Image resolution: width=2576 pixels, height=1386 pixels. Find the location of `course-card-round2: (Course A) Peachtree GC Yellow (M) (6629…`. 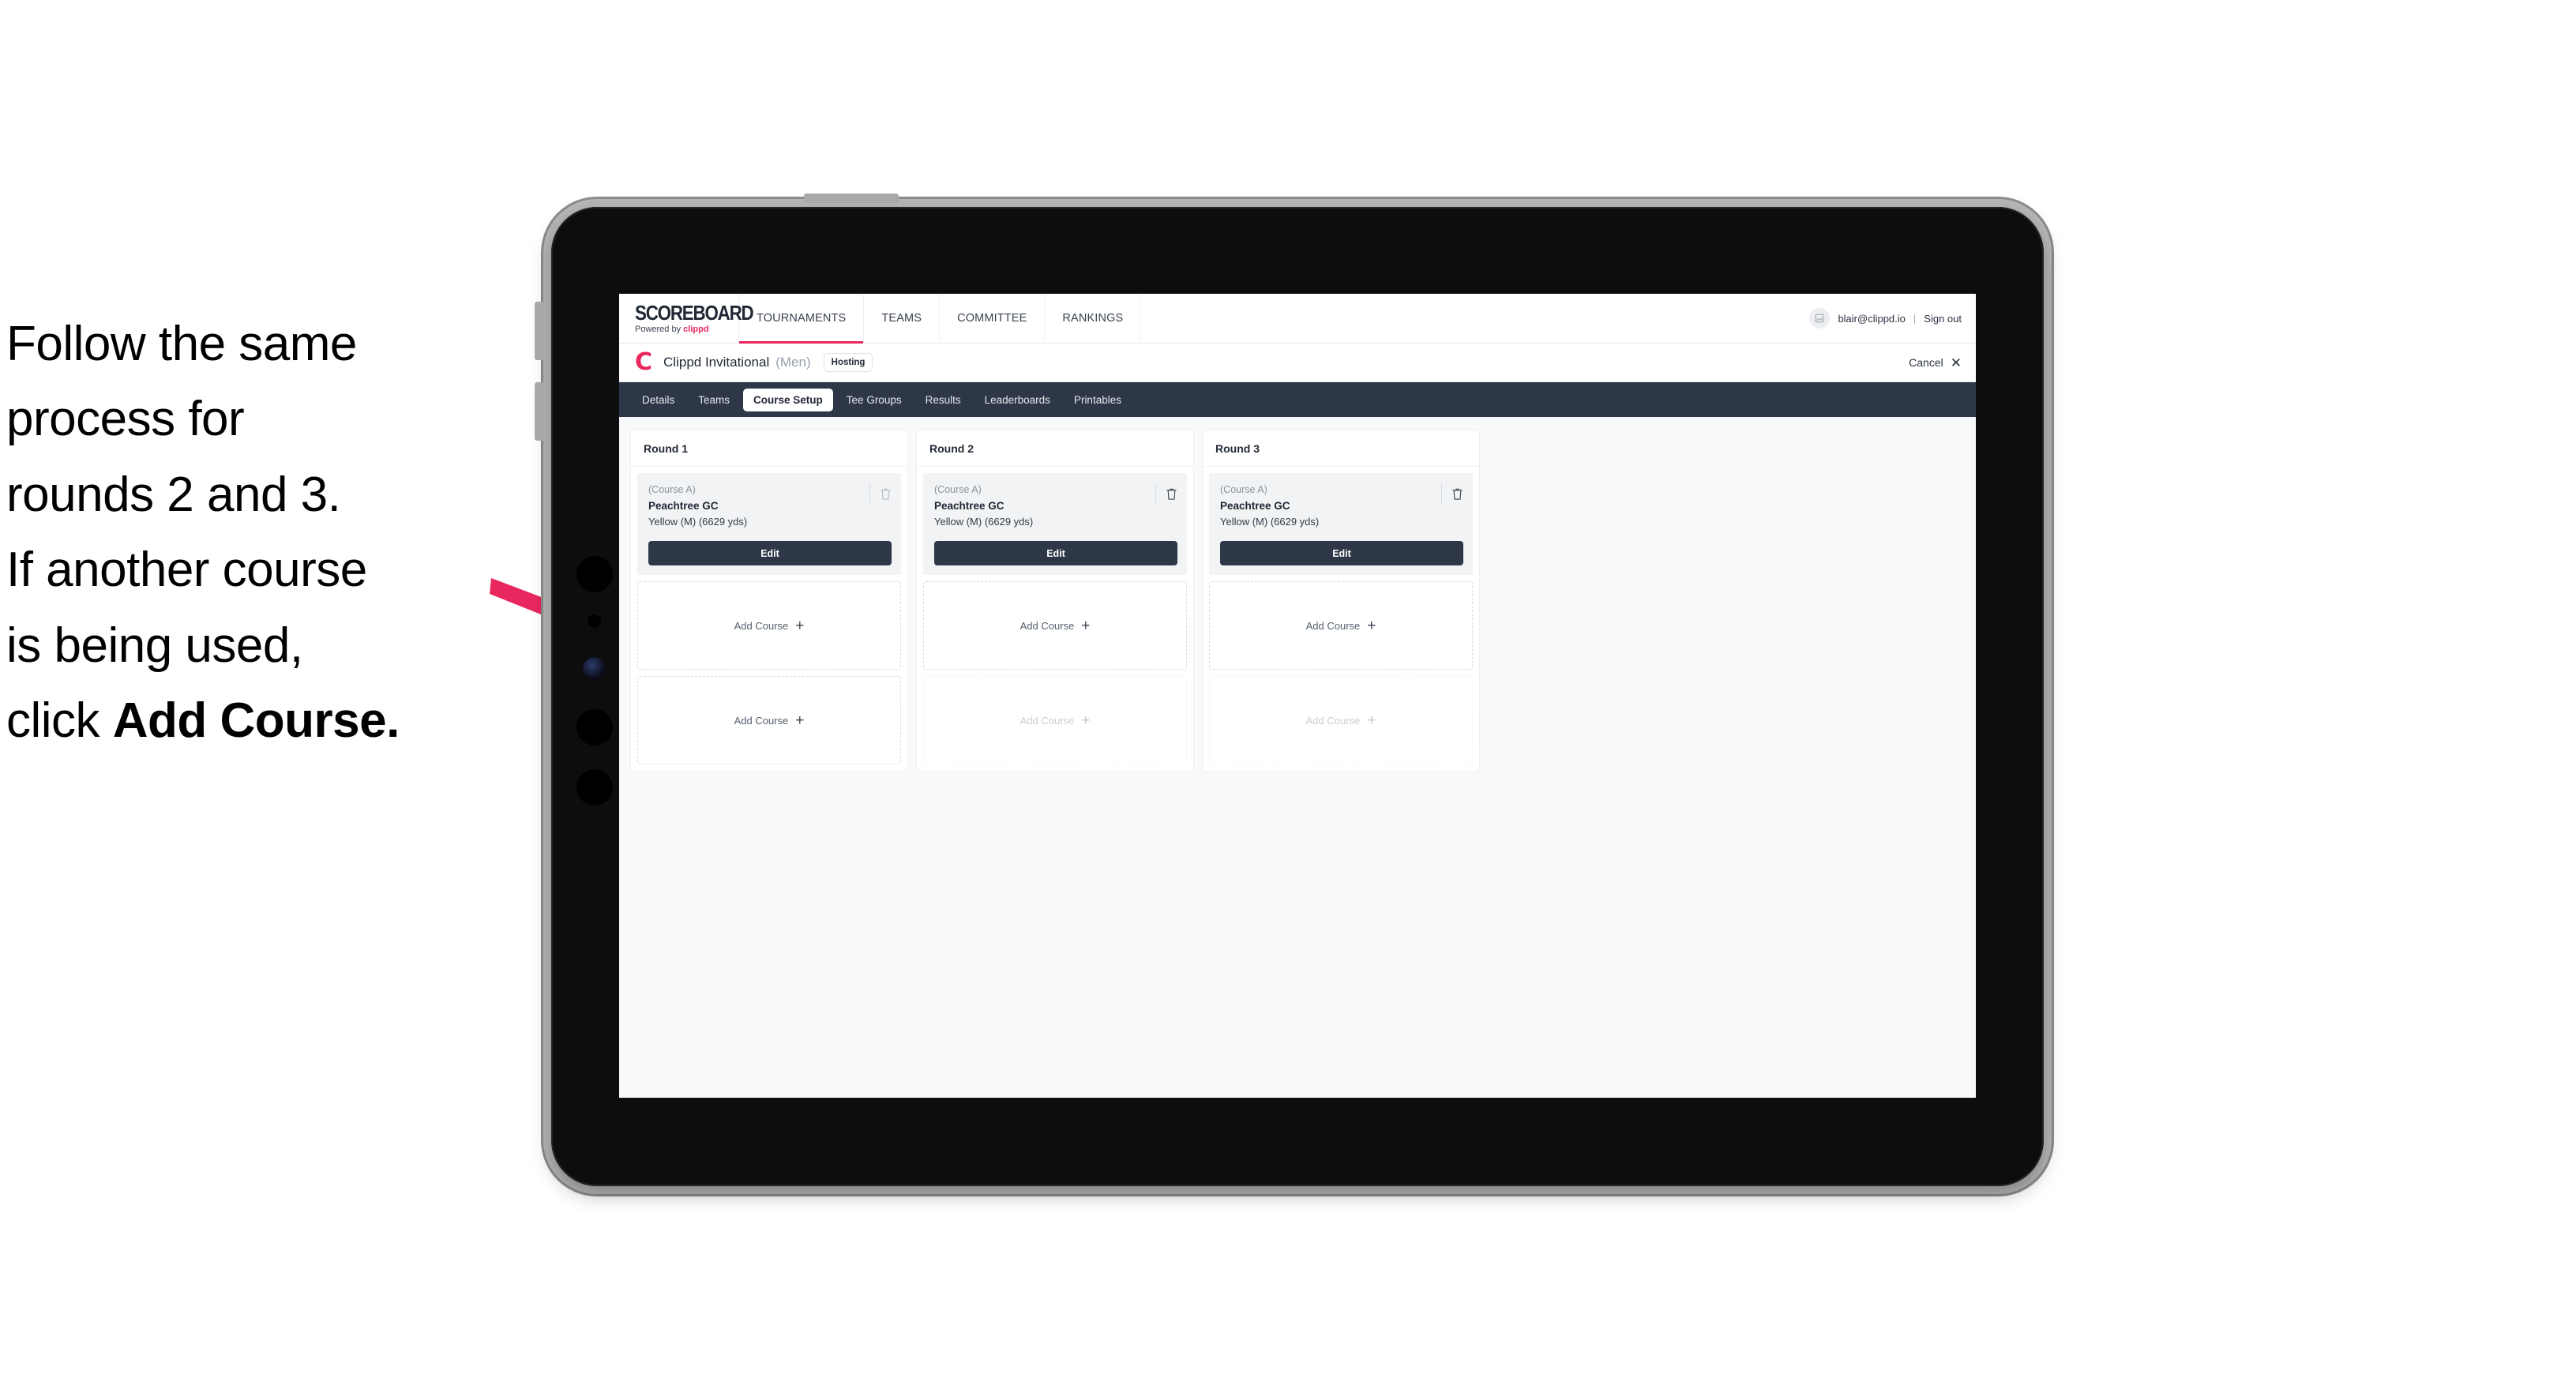

course-card-round2: (Course A) Peachtree GC Yellow (M) (6629… is located at coordinates (1055, 524).